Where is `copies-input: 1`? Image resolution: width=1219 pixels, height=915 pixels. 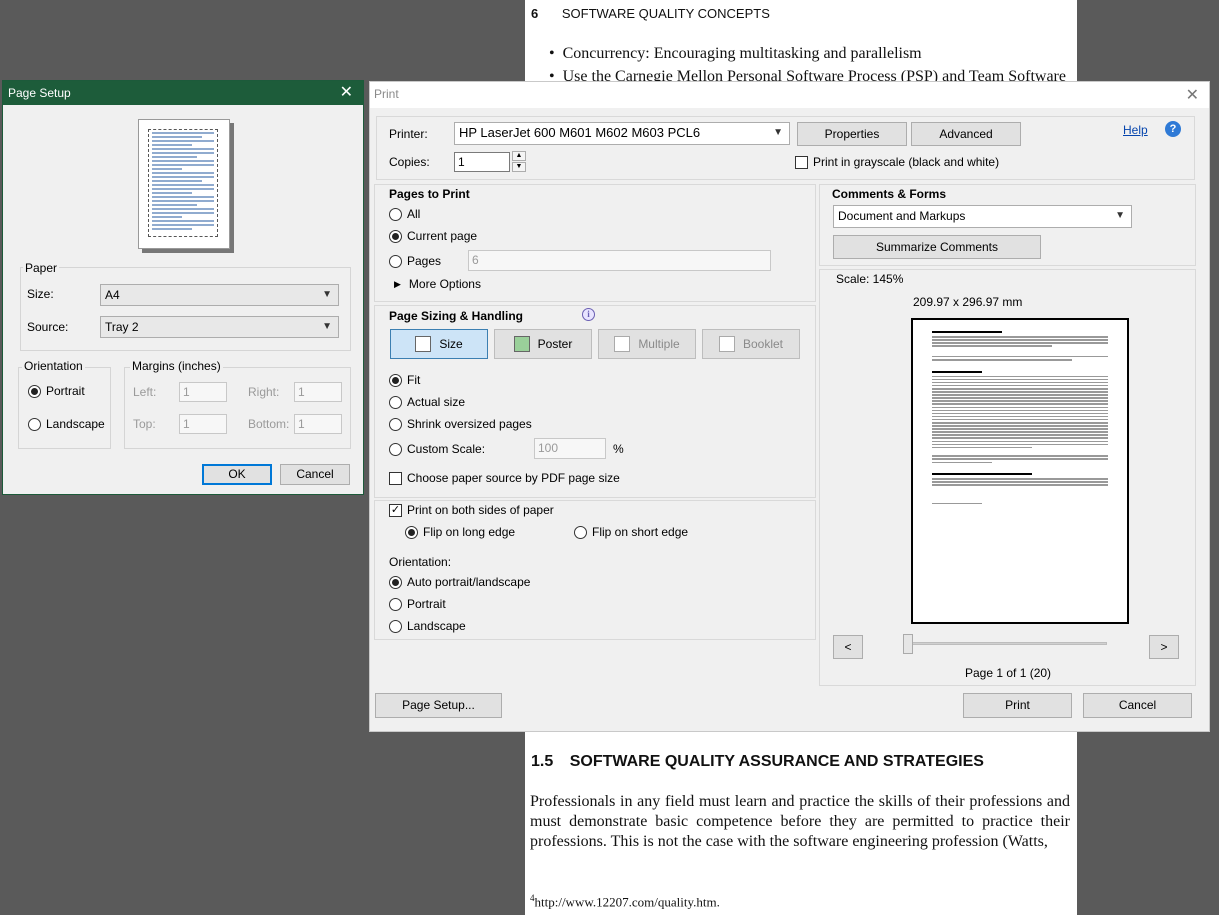 copies-input: 1 is located at coordinates (482, 162).